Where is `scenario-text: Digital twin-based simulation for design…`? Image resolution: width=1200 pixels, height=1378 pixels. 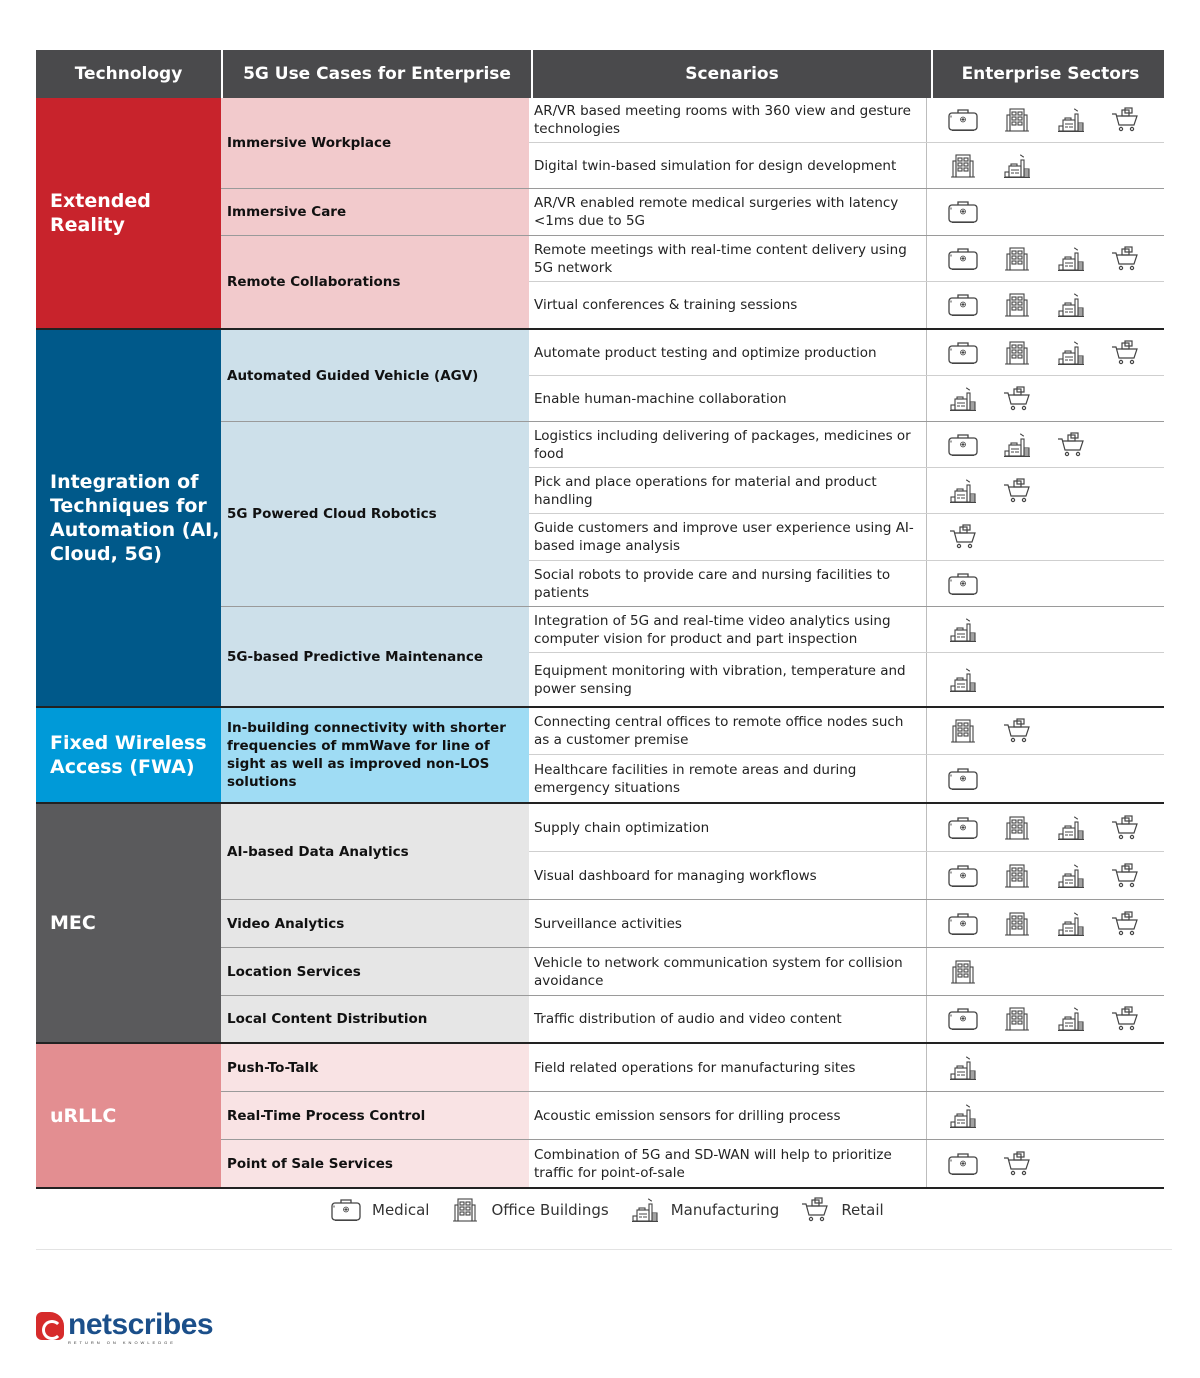
scenario-text: Digital twin-based simulation for design… is located at coordinates (728, 165).